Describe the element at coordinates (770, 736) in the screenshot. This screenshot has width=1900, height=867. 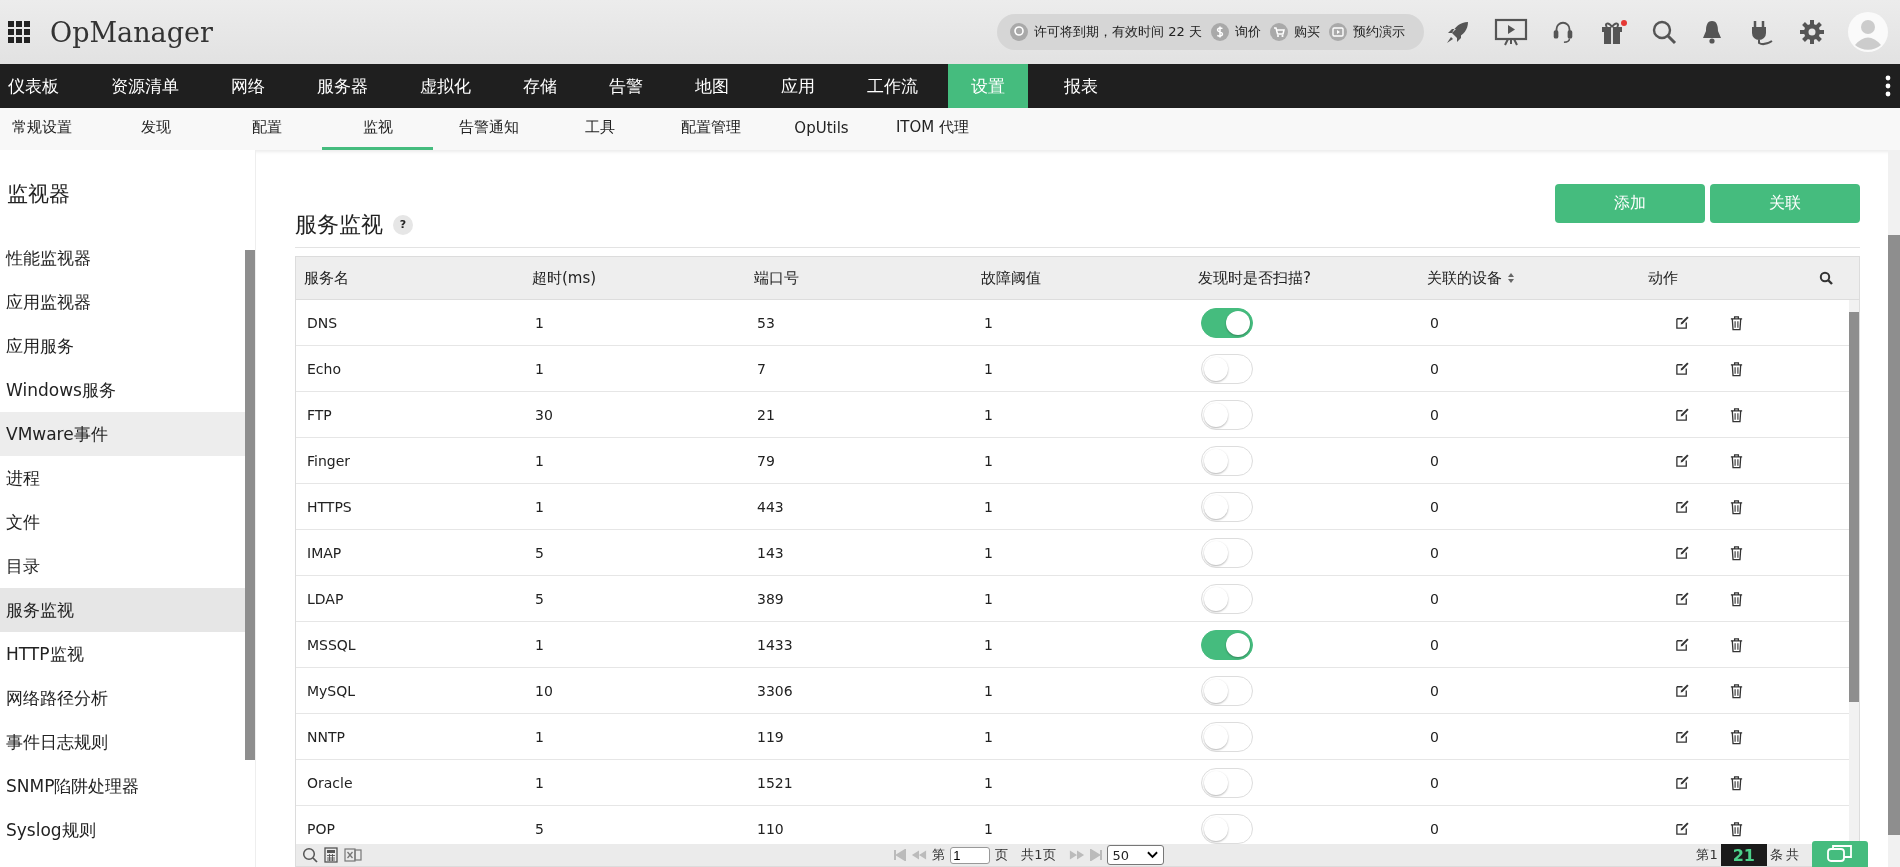
I see `table-cell-text: 119` at that location.